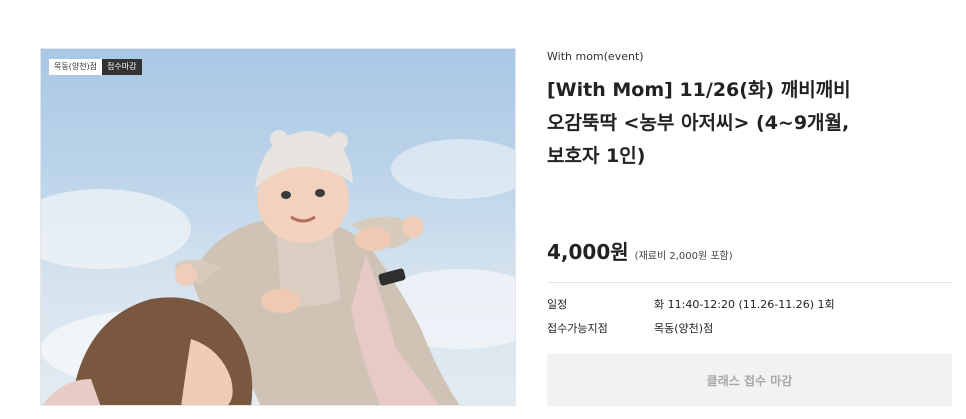 Image resolution: width=966 pixels, height=419 pixels. Describe the element at coordinates (698, 123) in the screenshot. I see `title-line: 오감뚝딱 <농부 아저씨> (4~9개월,` at that location.